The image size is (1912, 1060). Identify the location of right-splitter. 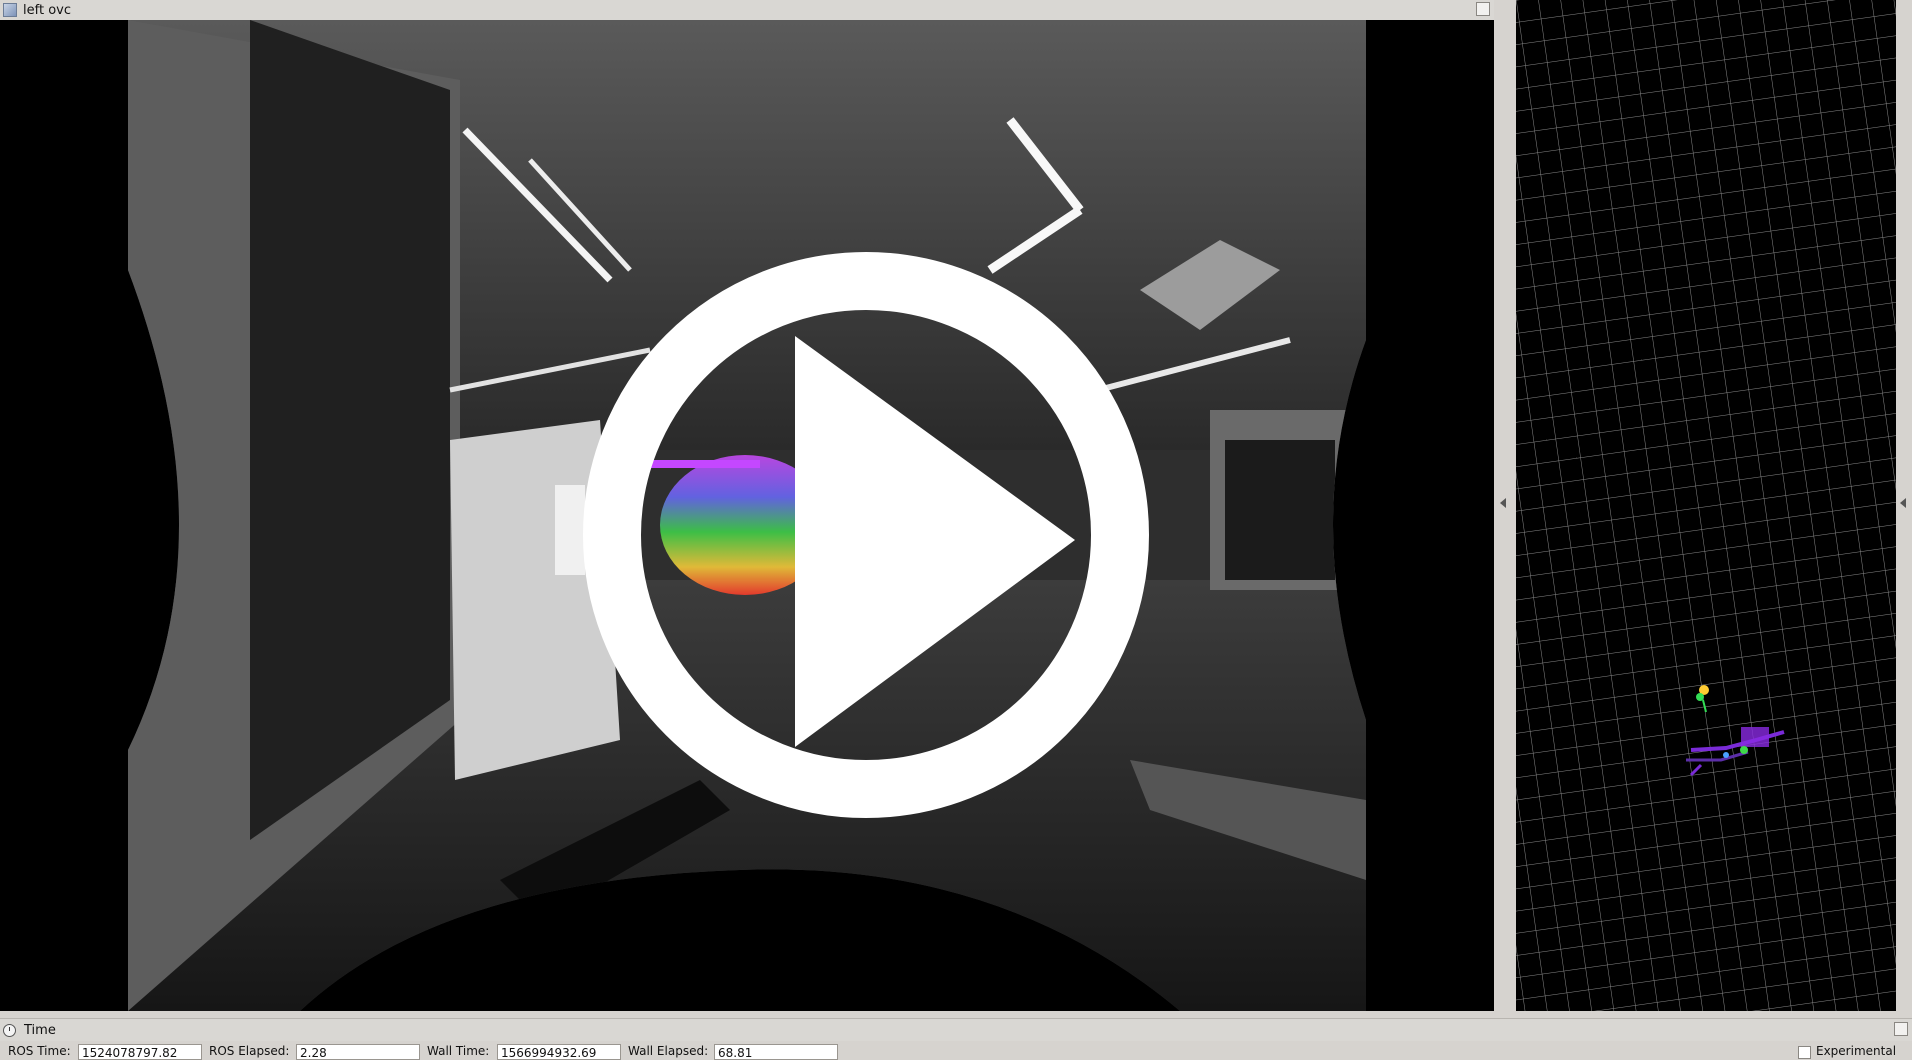
(1904, 505).